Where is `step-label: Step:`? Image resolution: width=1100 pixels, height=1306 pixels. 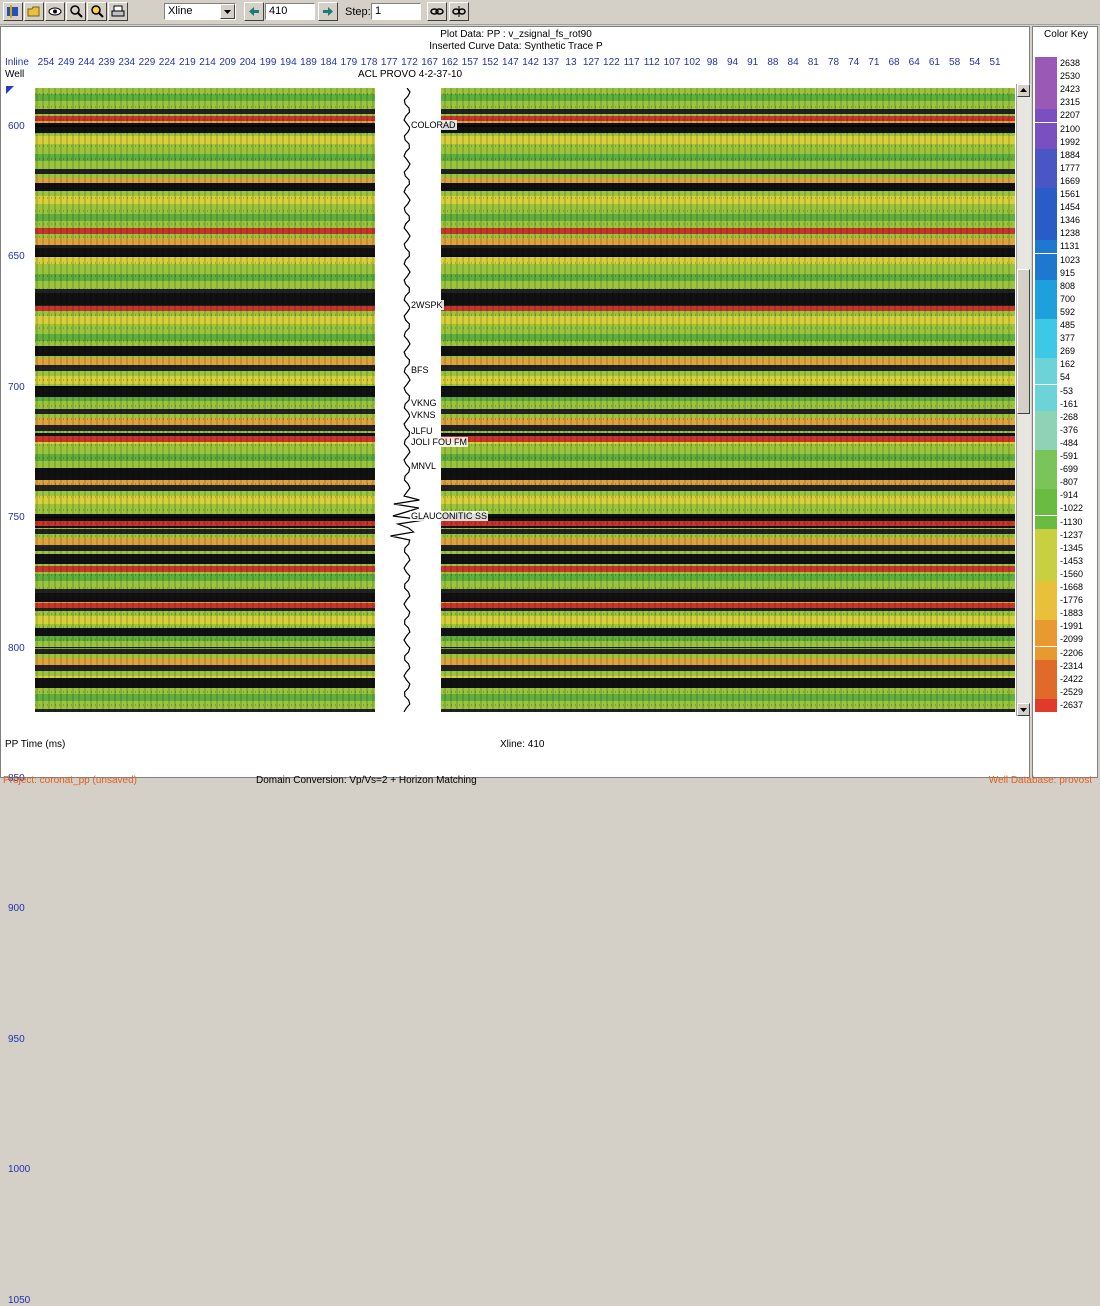 step-label: Step: is located at coordinates (358, 12).